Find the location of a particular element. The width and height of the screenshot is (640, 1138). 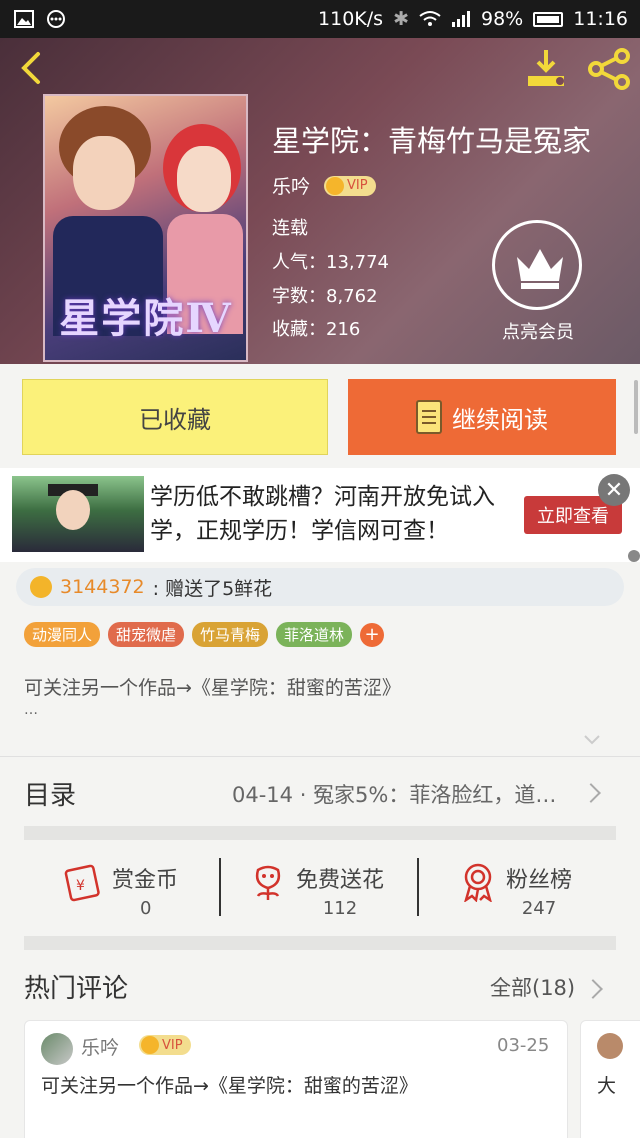

stat-label: 免费送花 is located at coordinates (340, 880).